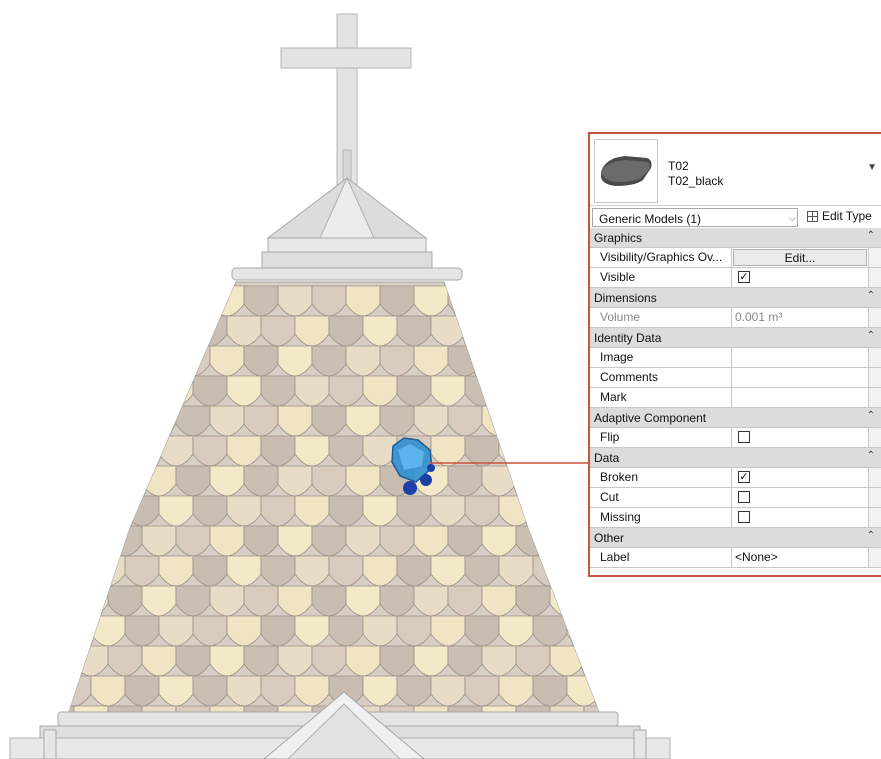 The image size is (881, 759). Describe the element at coordinates (735, 458) in the screenshot. I see `group-data: Data ⌃` at that location.